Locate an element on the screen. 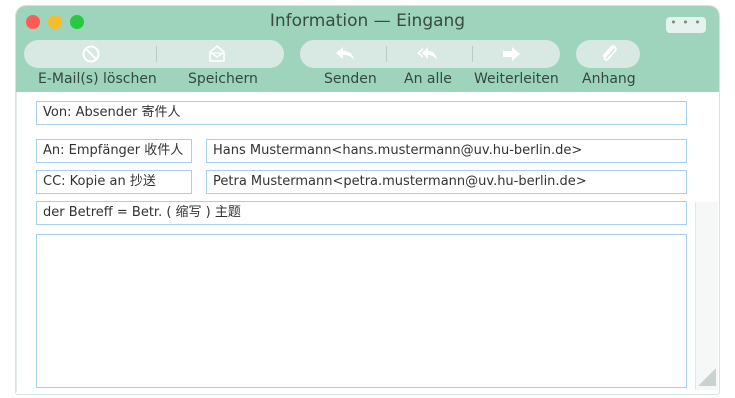  forward-arrow-icon is located at coordinates (511, 54).